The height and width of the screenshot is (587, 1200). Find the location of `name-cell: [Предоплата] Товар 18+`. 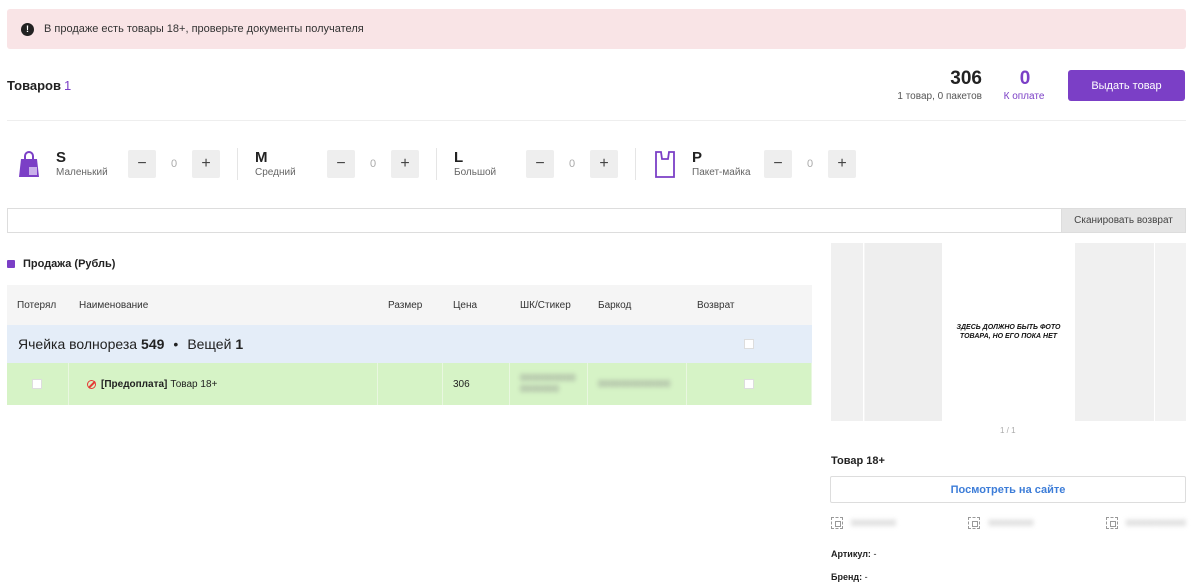

name-cell: [Предоплата] Товар 18+ is located at coordinates (223, 384).